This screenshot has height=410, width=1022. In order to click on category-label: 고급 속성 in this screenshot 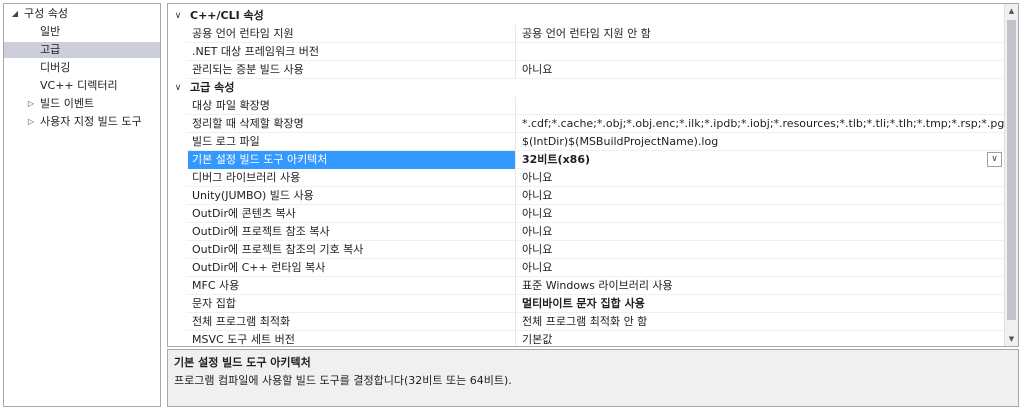, I will do `click(212, 87)`.